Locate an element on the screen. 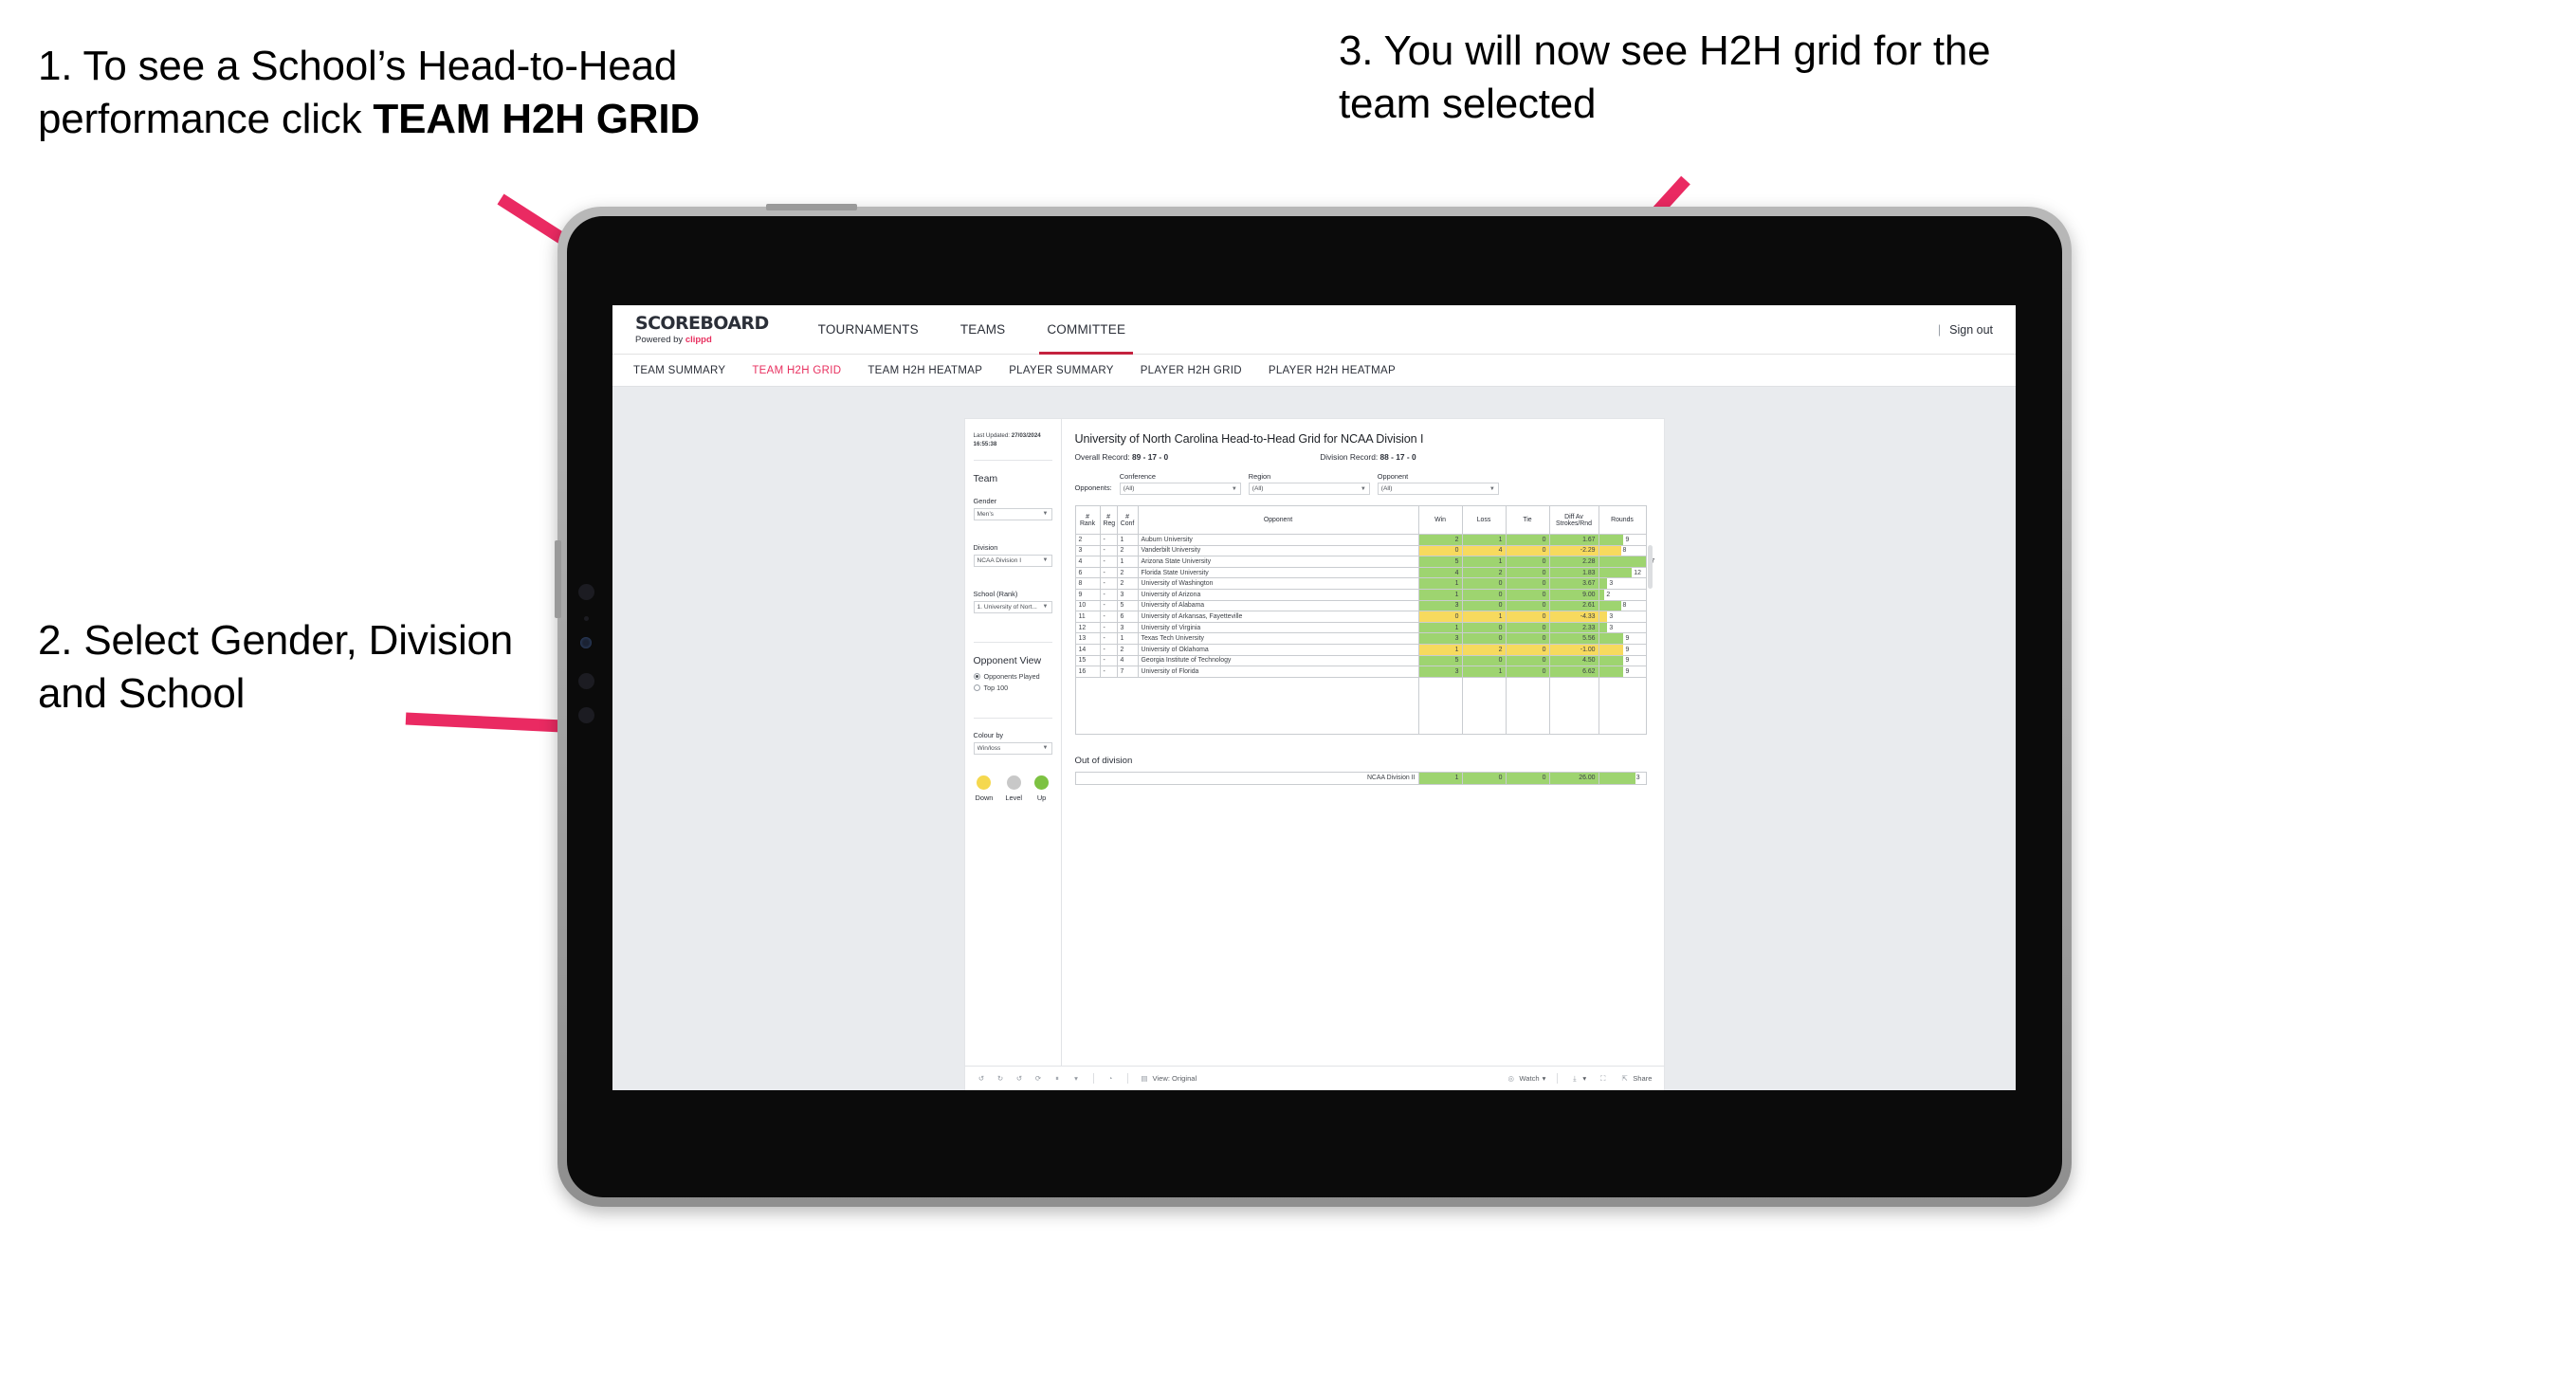  view-original-button: ▤ View: Original is located at coordinates (1168, 1078).